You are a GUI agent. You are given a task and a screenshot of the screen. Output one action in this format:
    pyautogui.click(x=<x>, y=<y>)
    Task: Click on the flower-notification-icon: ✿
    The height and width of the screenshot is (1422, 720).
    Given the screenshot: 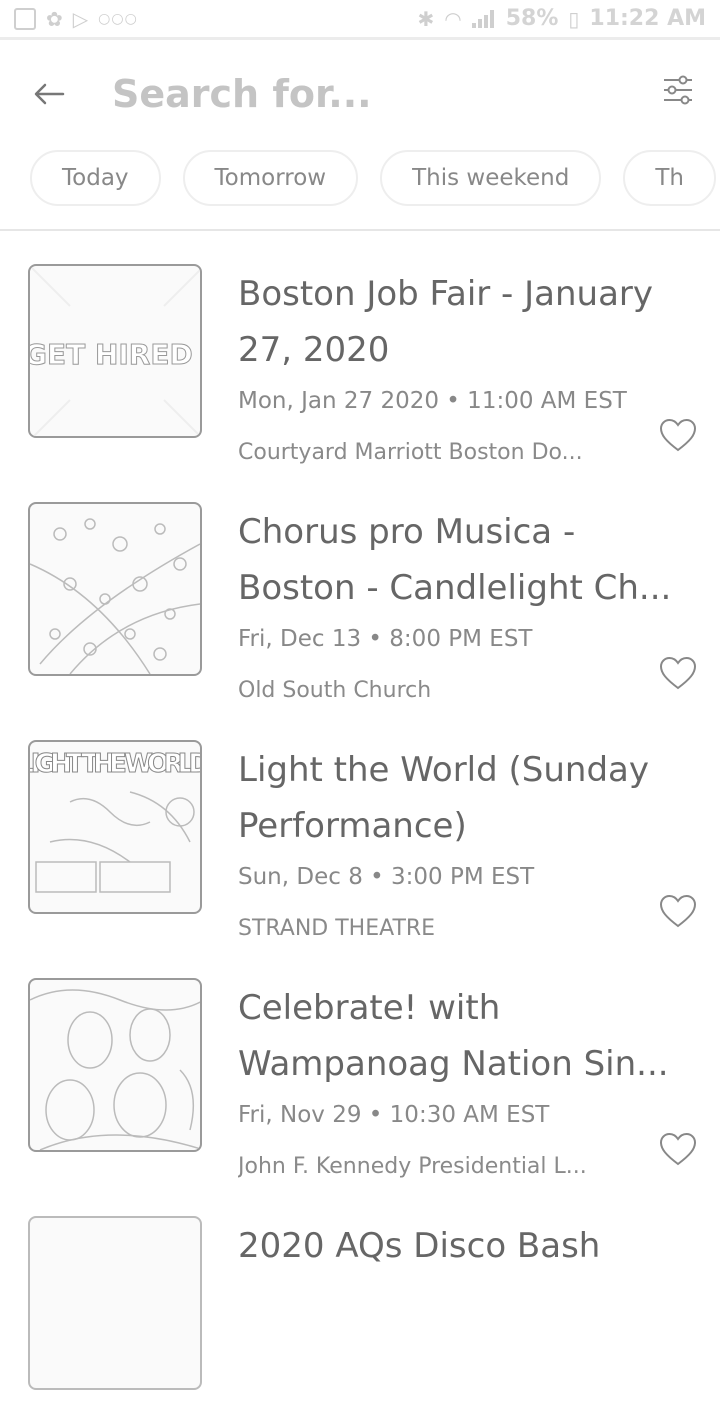 What is the action you would take?
    pyautogui.click(x=54, y=18)
    